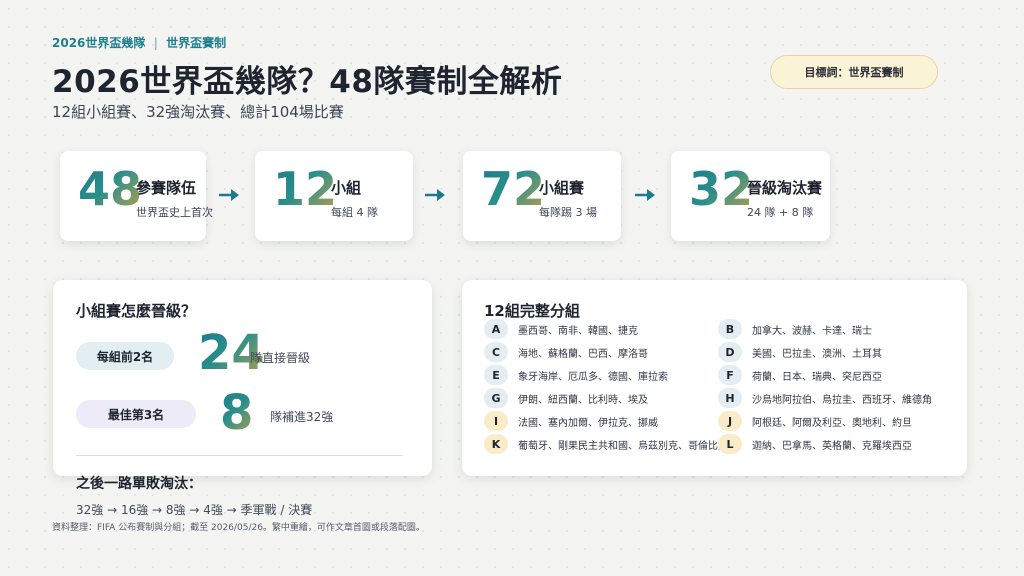  Describe the element at coordinates (578, 331) in the screenshot. I see `group-teams: 墨西哥、南非、韓國、捷克` at that location.